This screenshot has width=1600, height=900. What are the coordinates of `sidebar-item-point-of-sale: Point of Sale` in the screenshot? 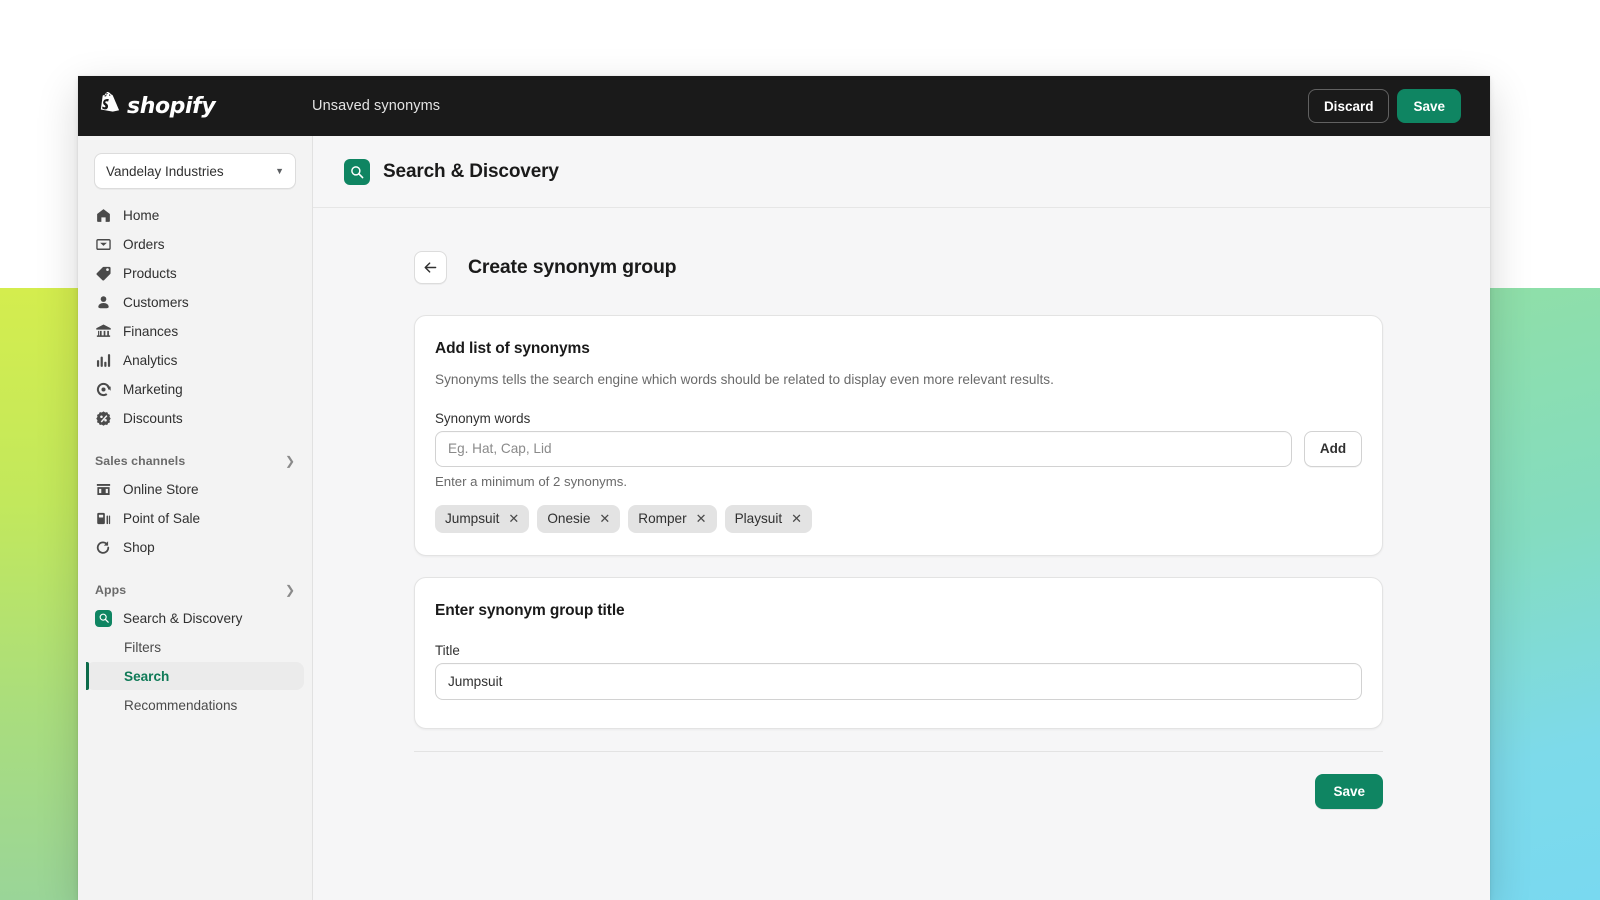 It's located at (195, 518).